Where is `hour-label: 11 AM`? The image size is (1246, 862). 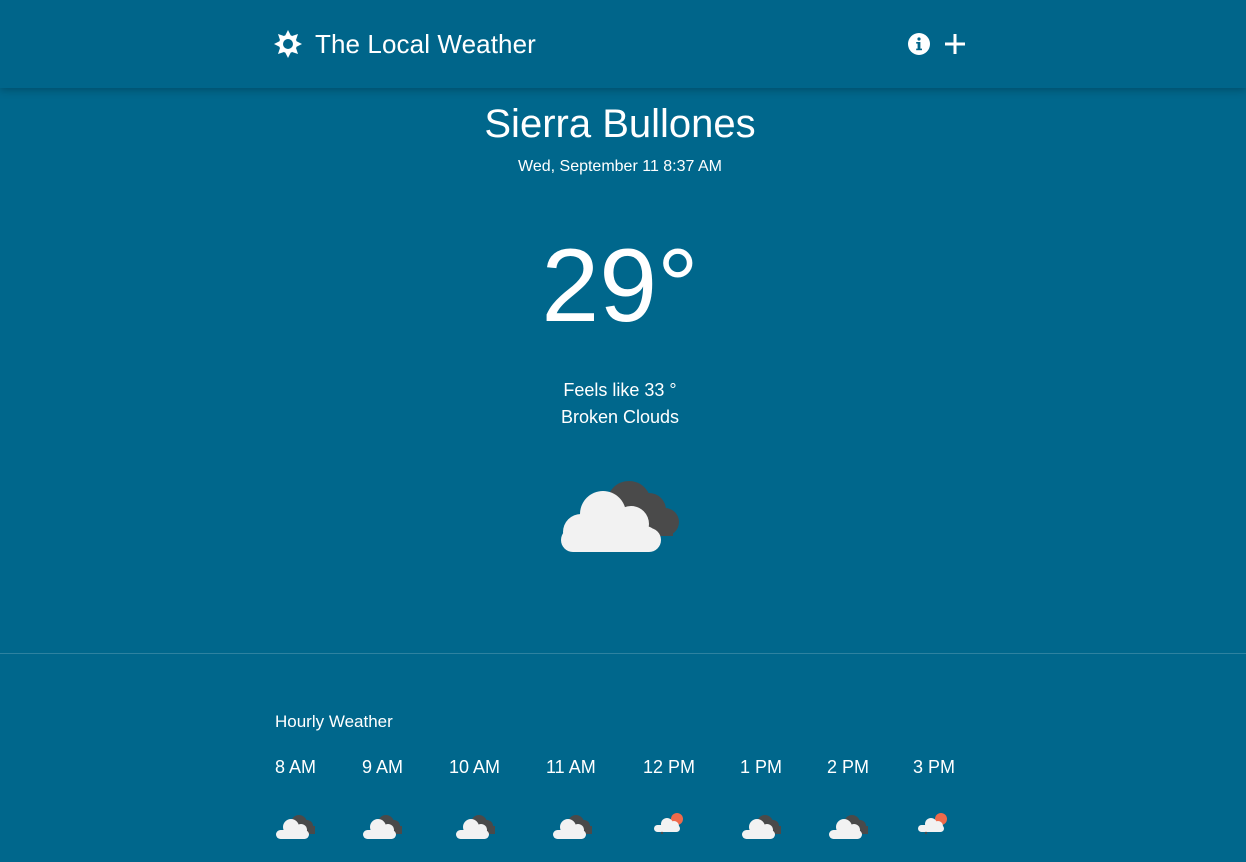 hour-label: 11 AM is located at coordinates (571, 767).